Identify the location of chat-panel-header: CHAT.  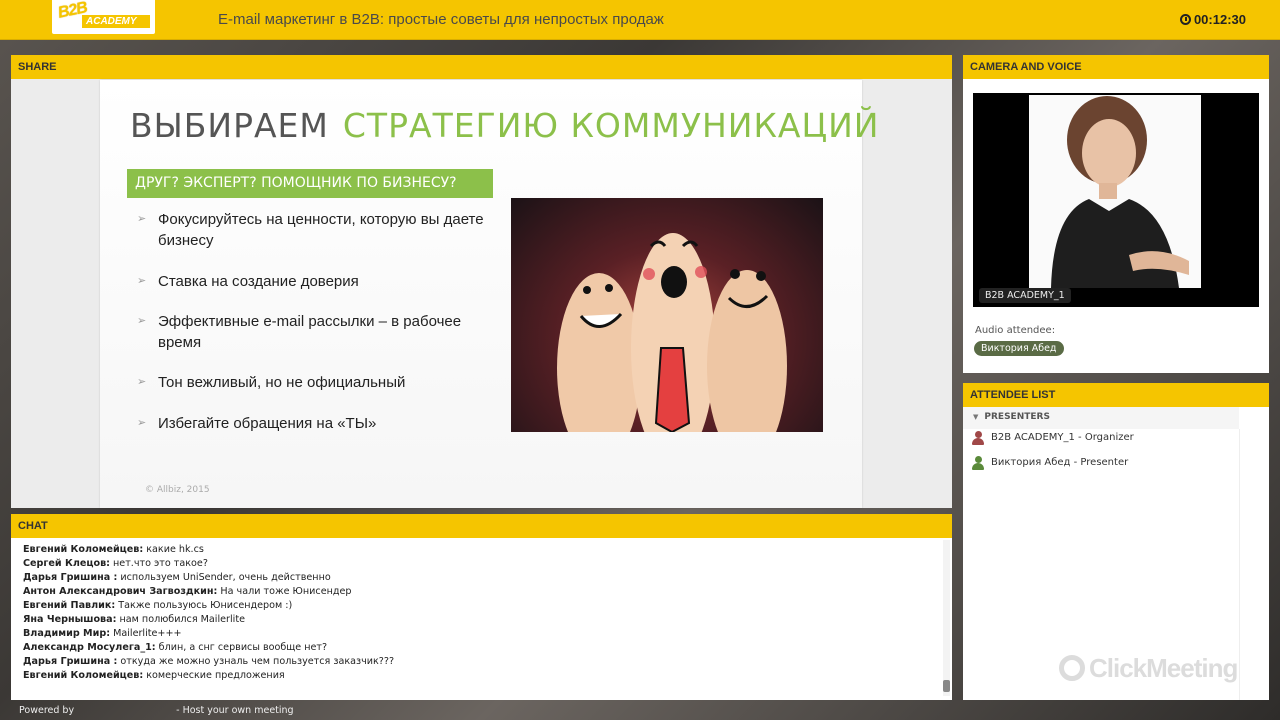
(481, 526).